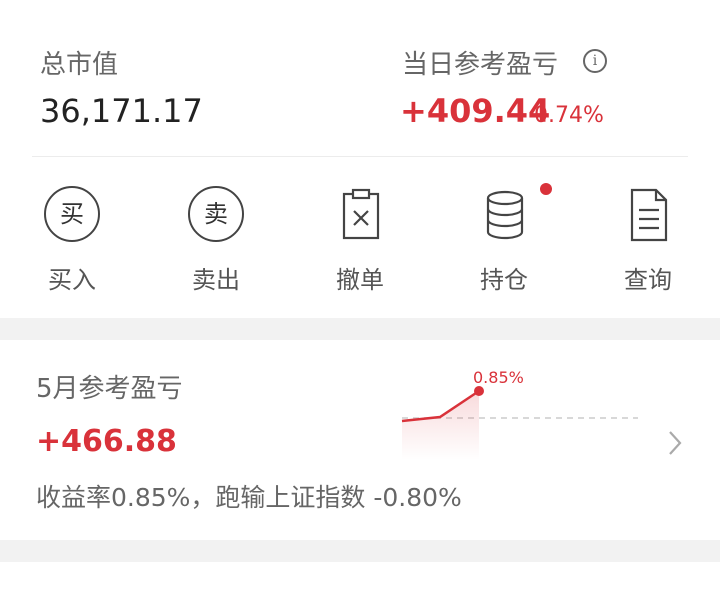  What do you see at coordinates (360, 156) in the screenshot?
I see `divider` at bounding box center [360, 156].